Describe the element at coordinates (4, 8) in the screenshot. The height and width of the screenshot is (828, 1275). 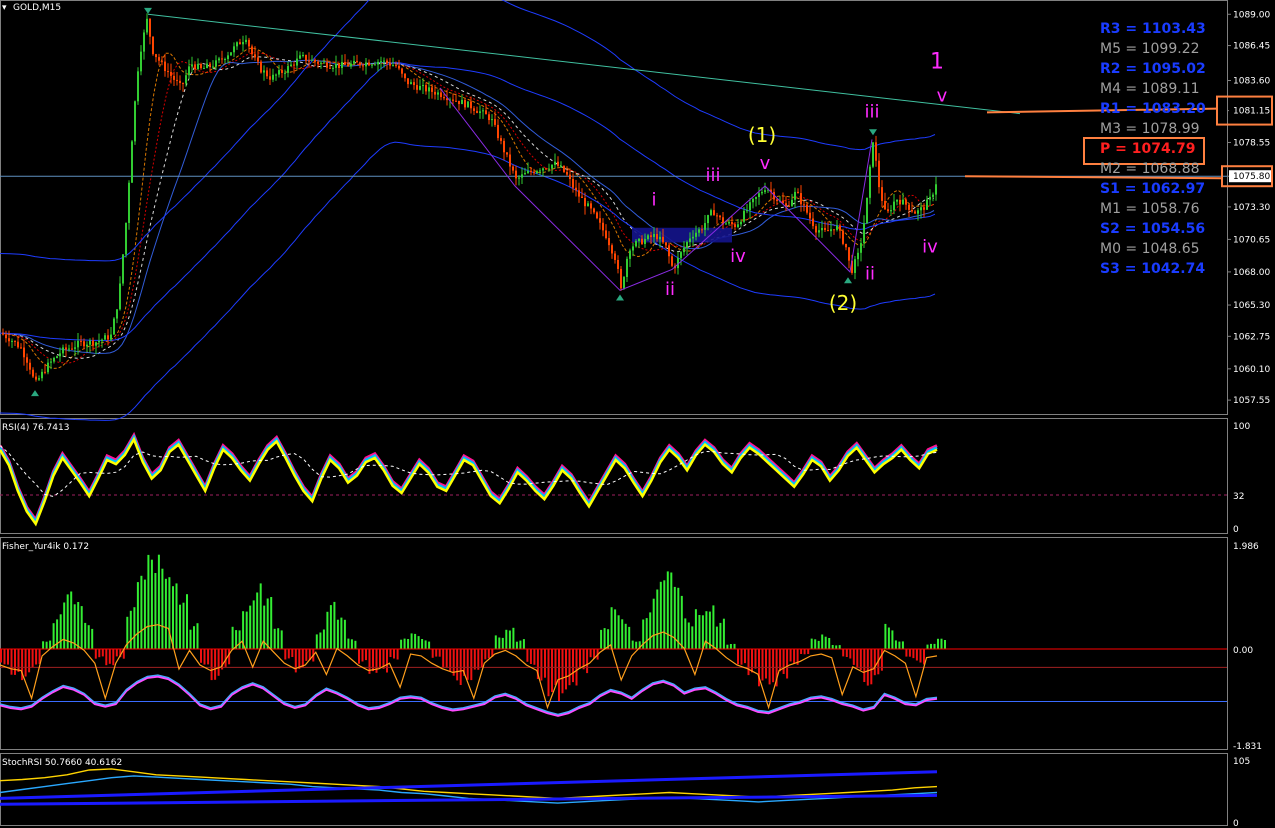
I see `symbol-chevron-icon: ▾` at that location.